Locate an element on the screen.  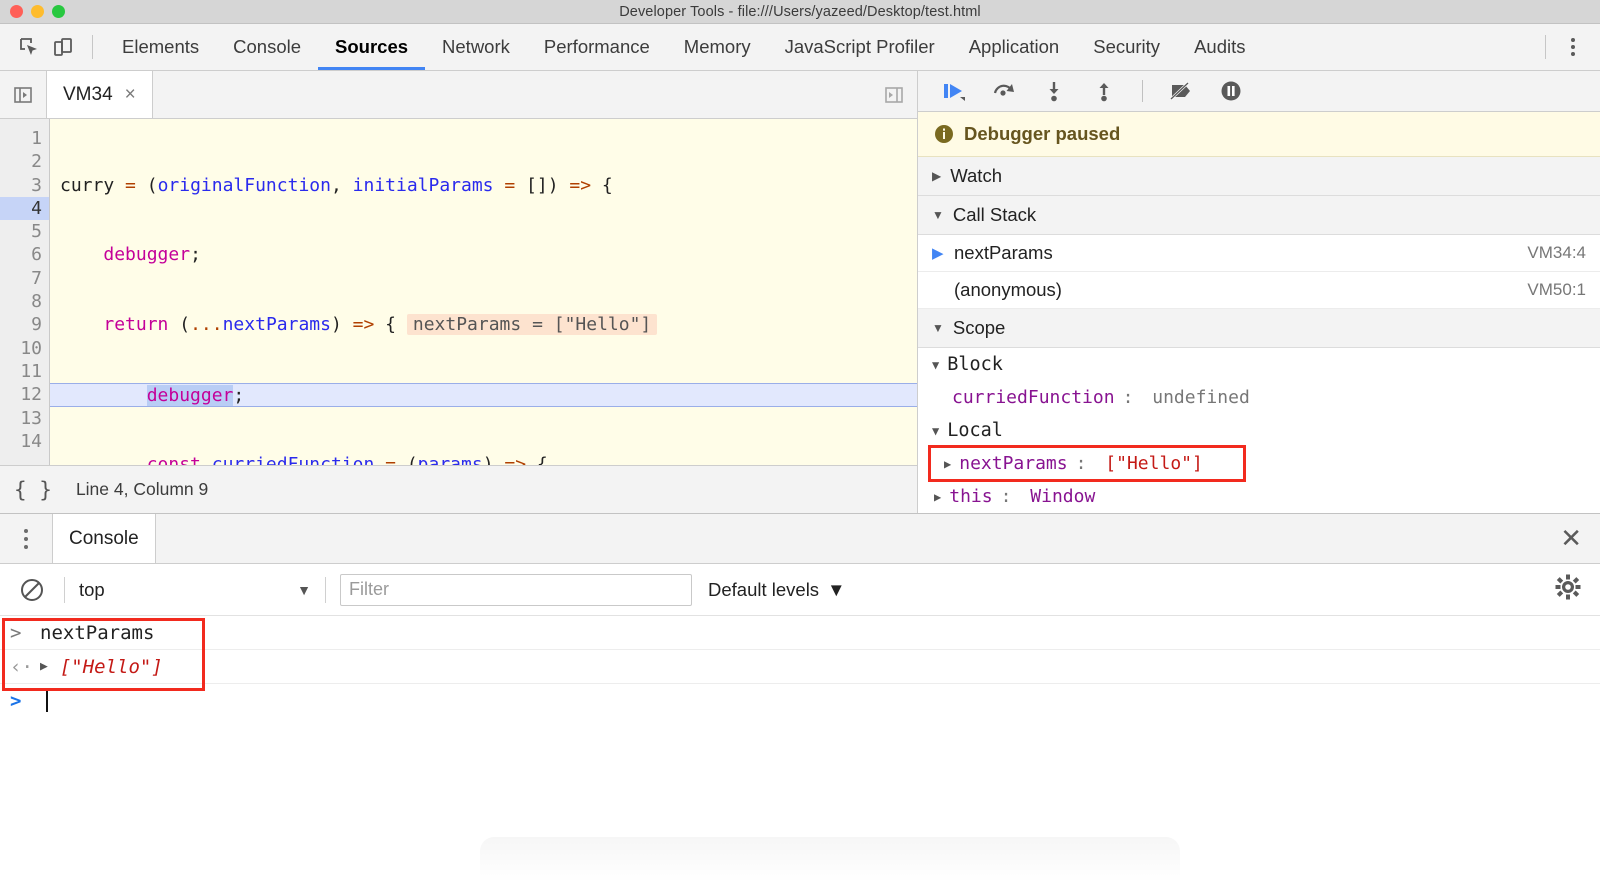
scope-variable-this: ▶ this: Window is located at coordinates (1259, 496).